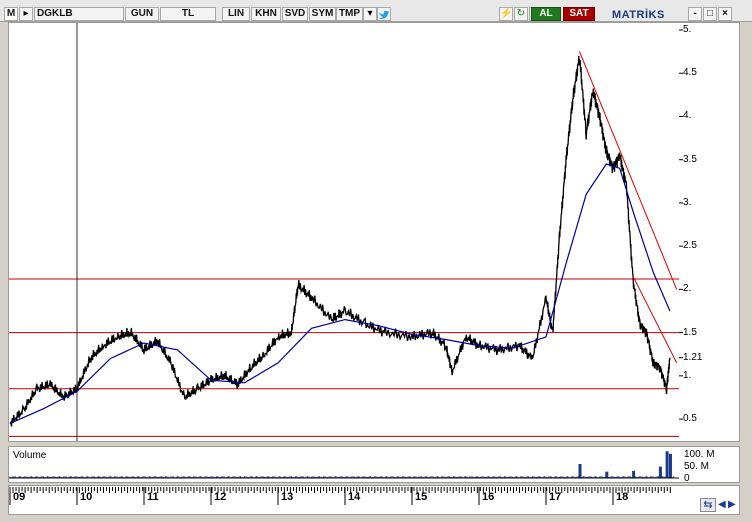  What do you see at coordinates (687, 375) in the screenshot?
I see `price-tick-label: 1.` at bounding box center [687, 375].